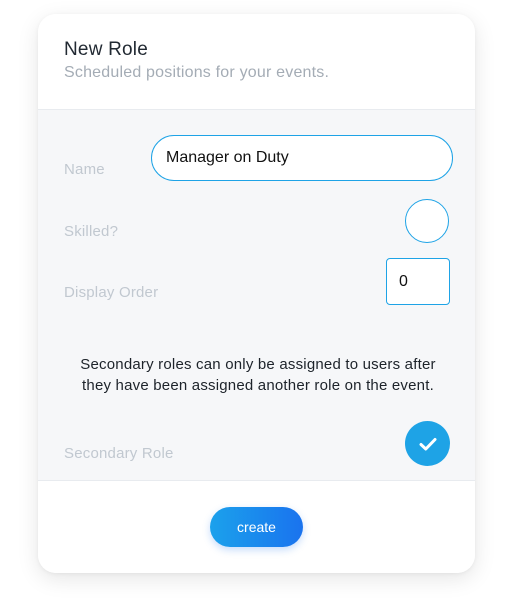 This screenshot has height=602, width=518. Describe the element at coordinates (84, 169) in the screenshot. I see `name-label: Name` at that location.